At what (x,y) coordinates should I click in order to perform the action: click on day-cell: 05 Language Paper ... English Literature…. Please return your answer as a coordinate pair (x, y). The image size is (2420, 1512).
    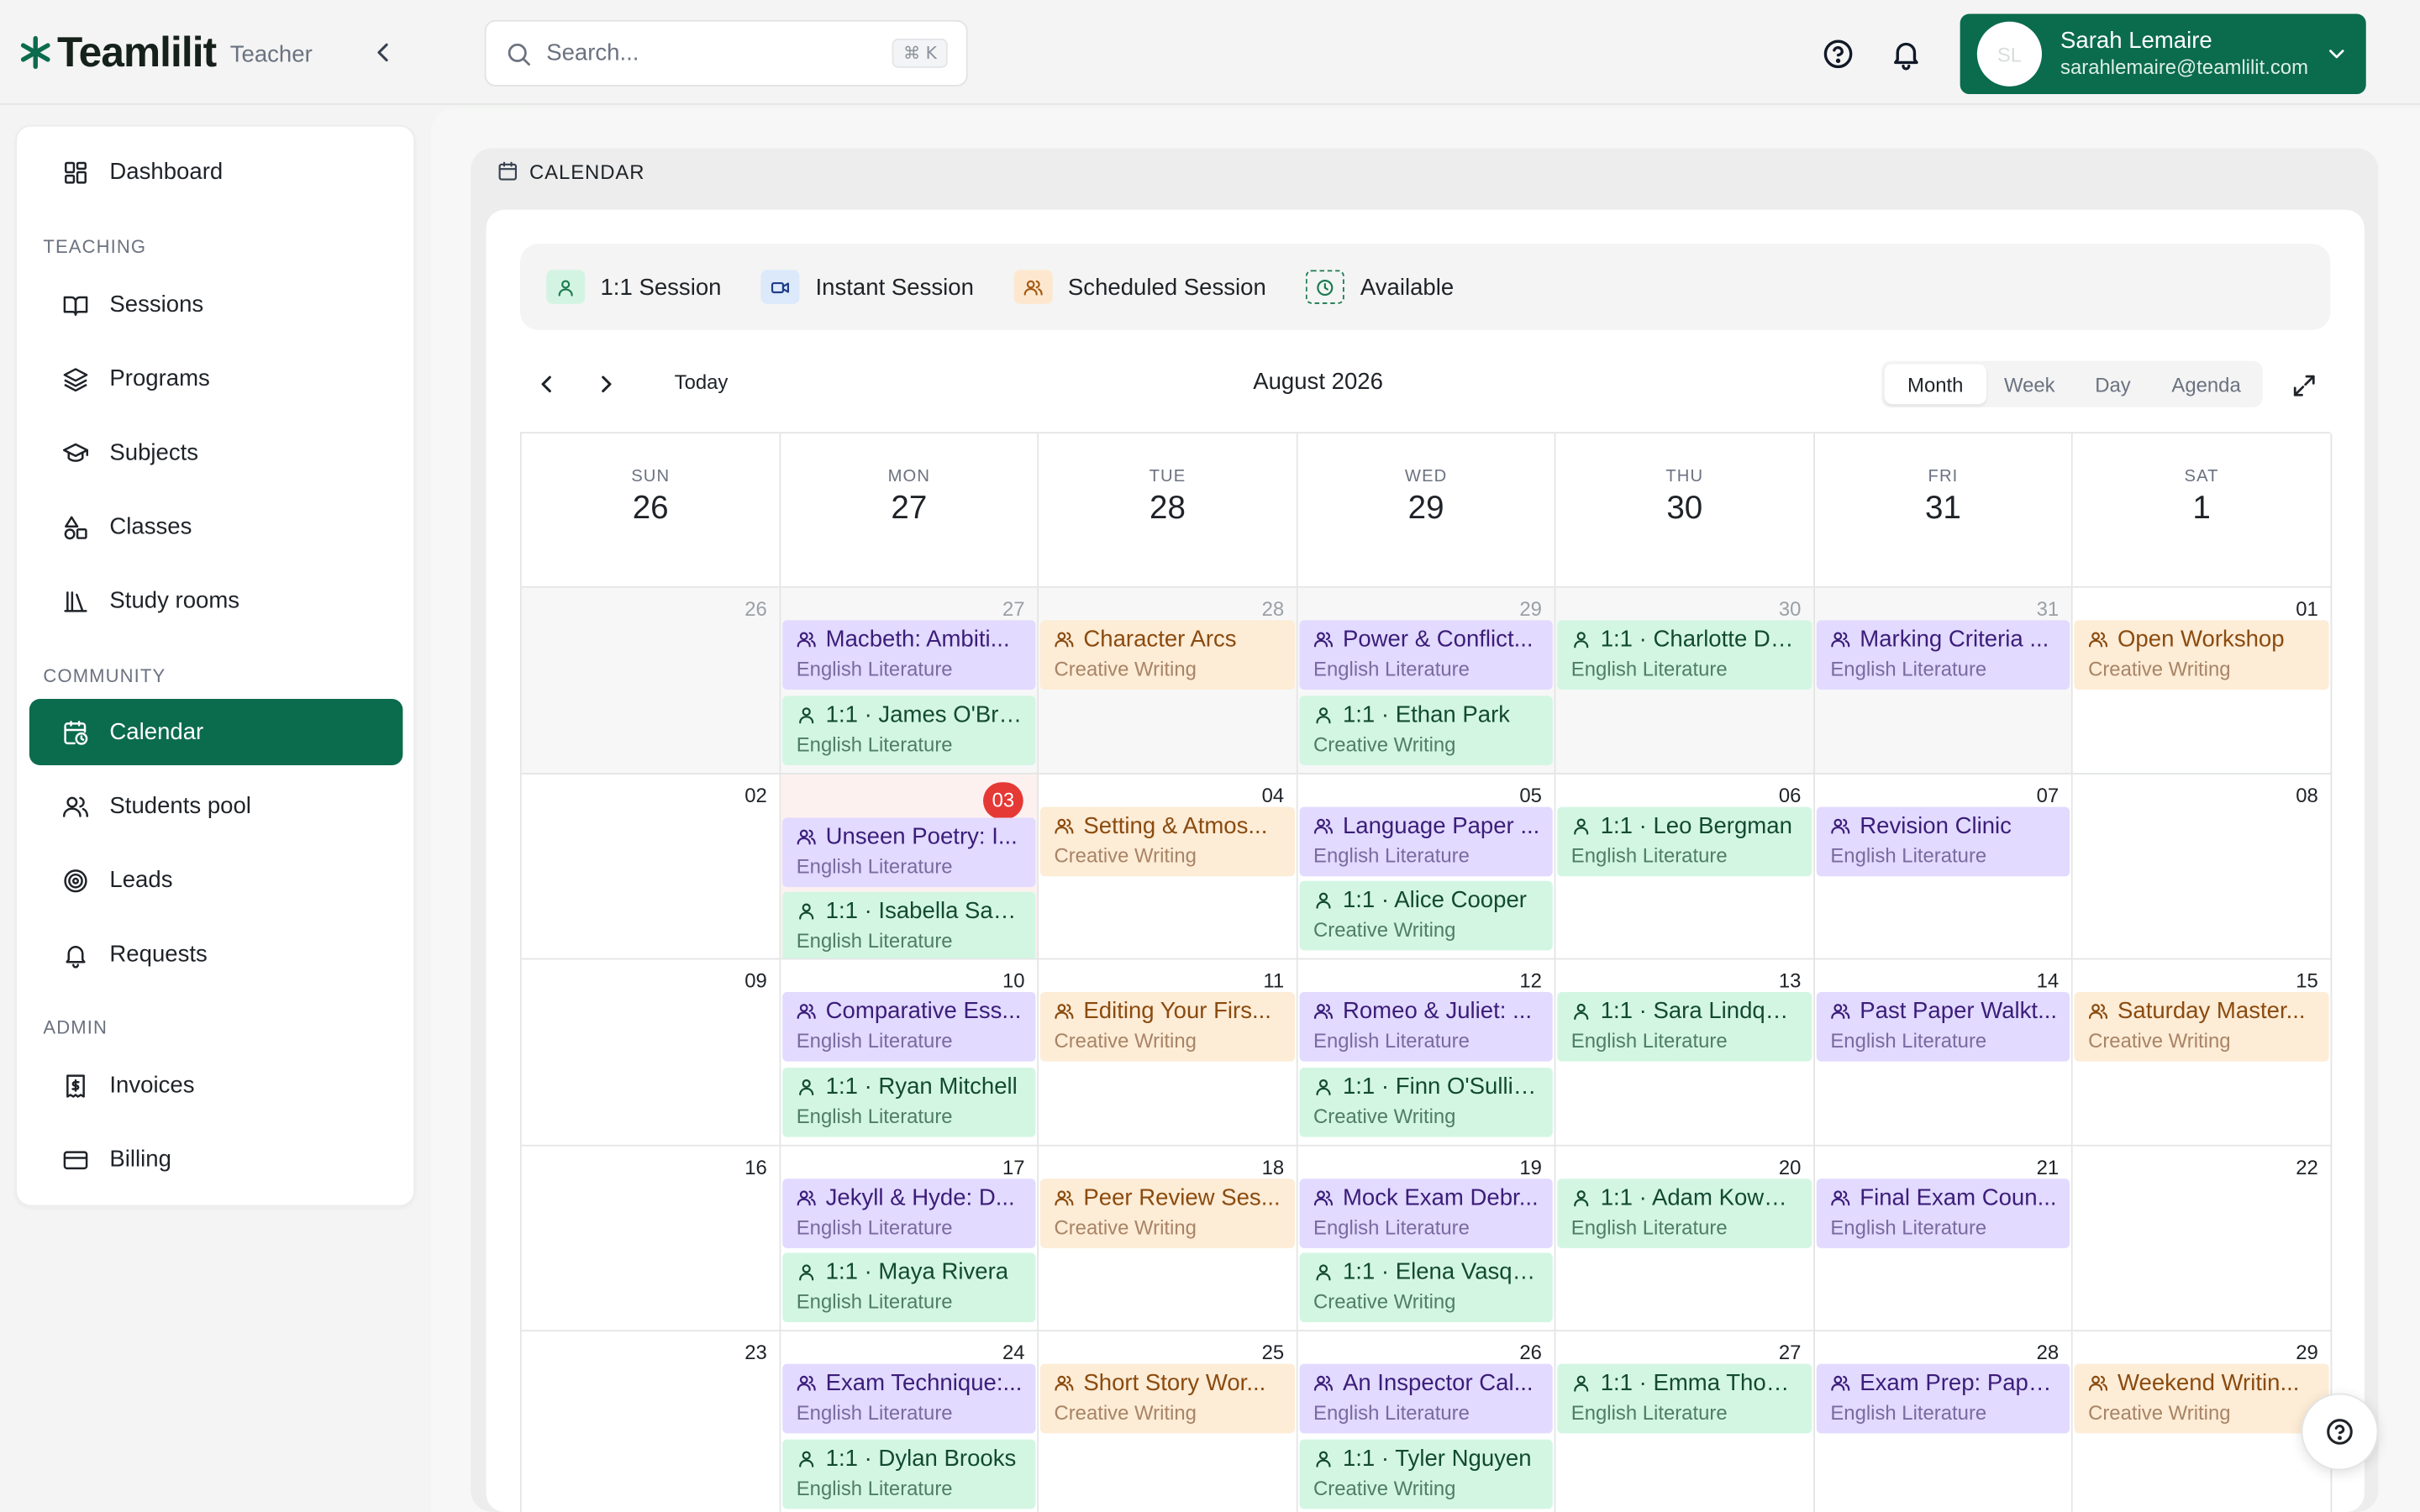
    Looking at the image, I should click on (1426, 867).